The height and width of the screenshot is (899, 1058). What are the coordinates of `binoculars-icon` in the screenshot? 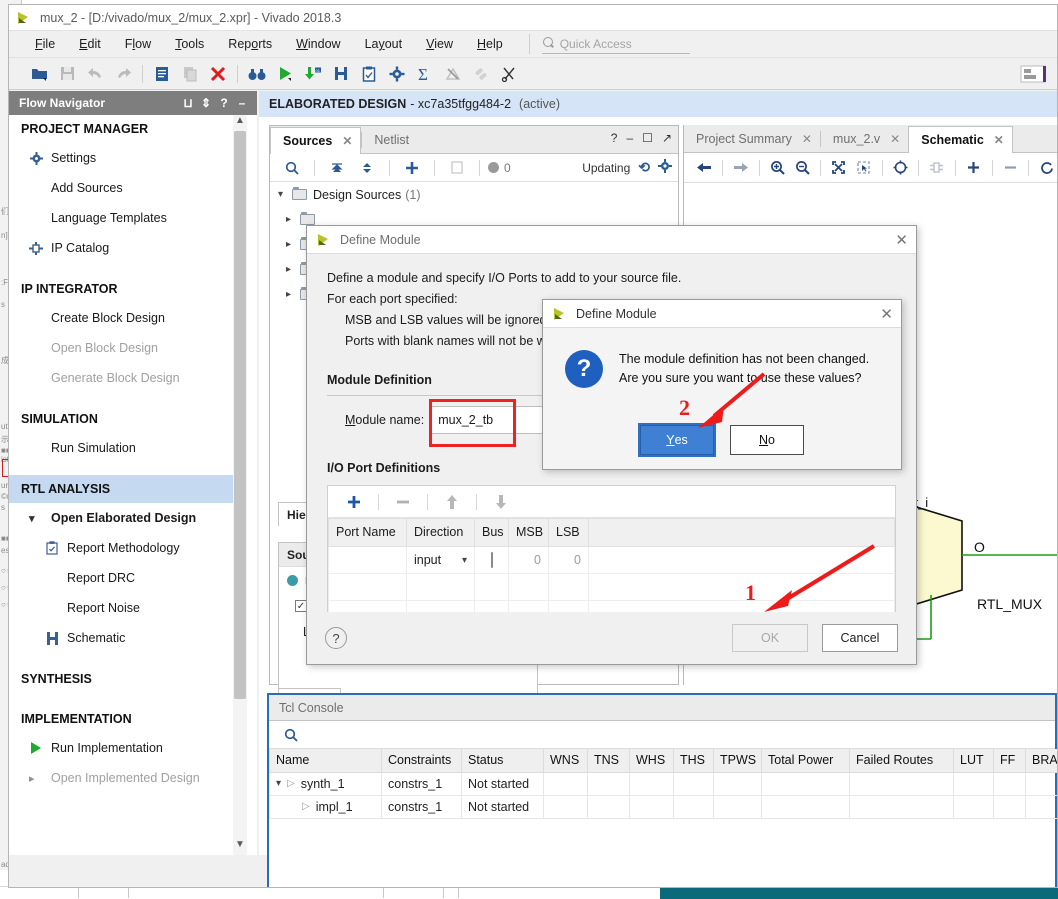 It's located at (257, 74).